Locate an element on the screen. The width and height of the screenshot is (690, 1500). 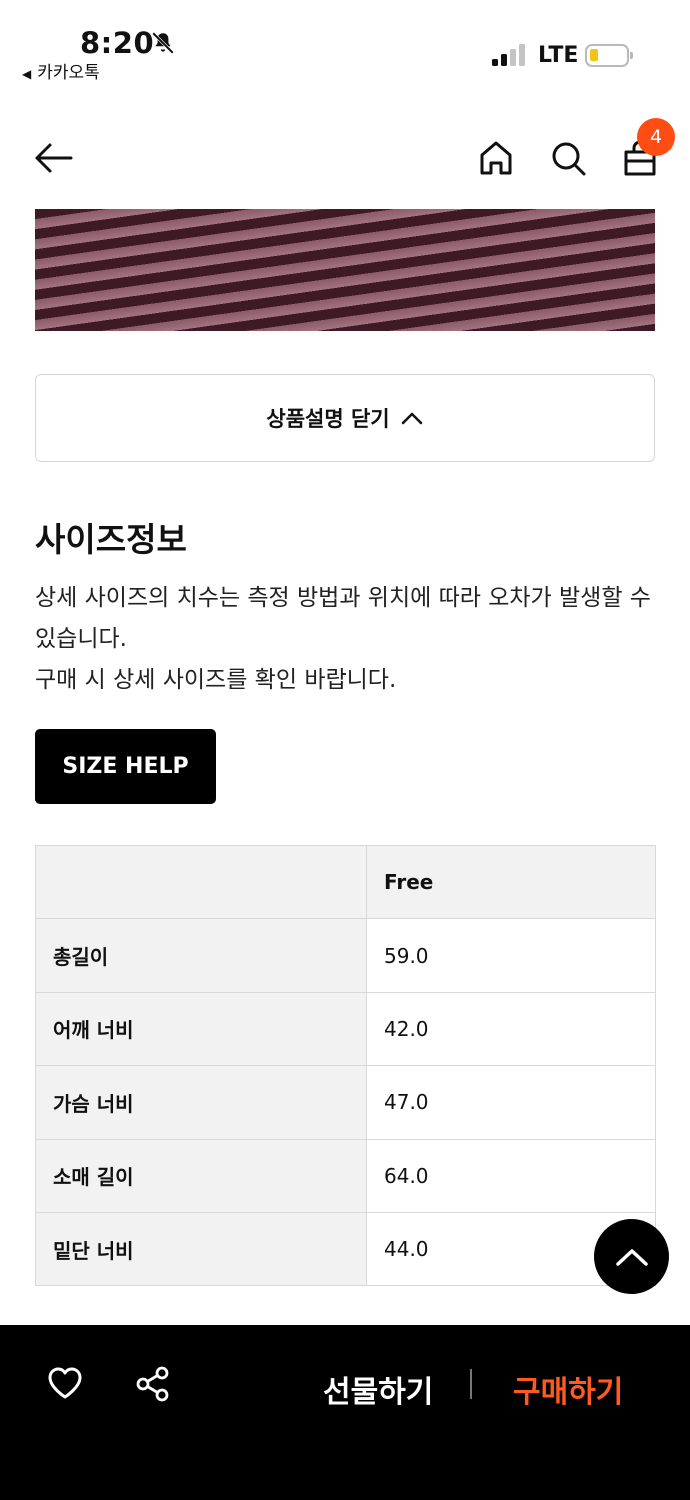
back-to-app-link: ◀ 카카오톡 is located at coordinates (61, 70).